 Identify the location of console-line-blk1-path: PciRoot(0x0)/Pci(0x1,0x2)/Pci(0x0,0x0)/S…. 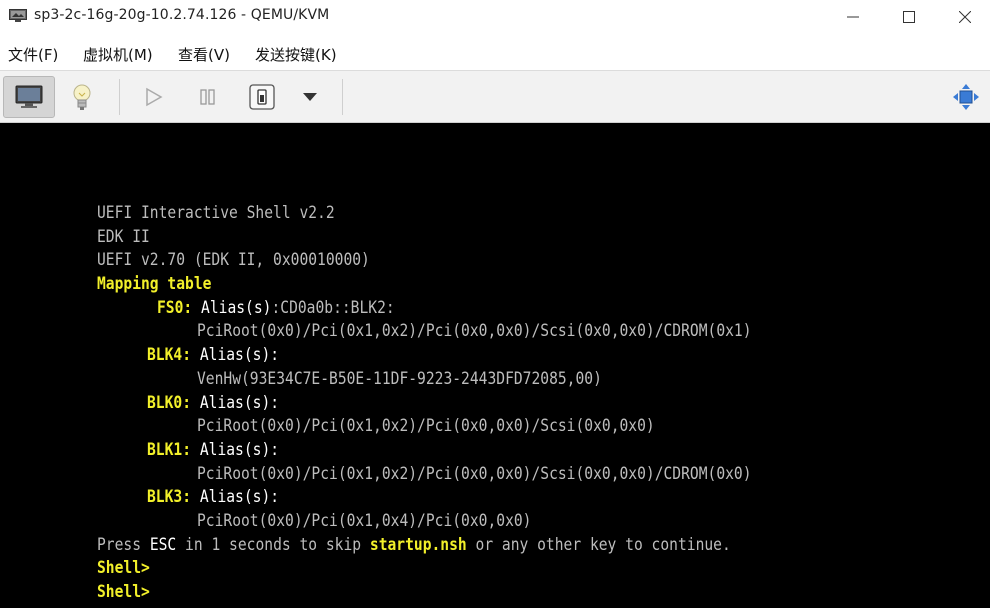
(474, 474).